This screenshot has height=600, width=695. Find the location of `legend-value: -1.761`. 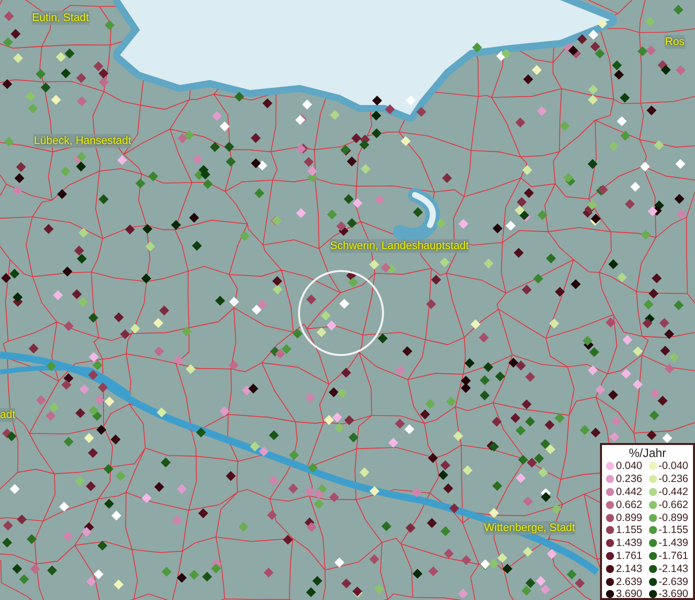

legend-value: -1.761 is located at coordinates (673, 556).